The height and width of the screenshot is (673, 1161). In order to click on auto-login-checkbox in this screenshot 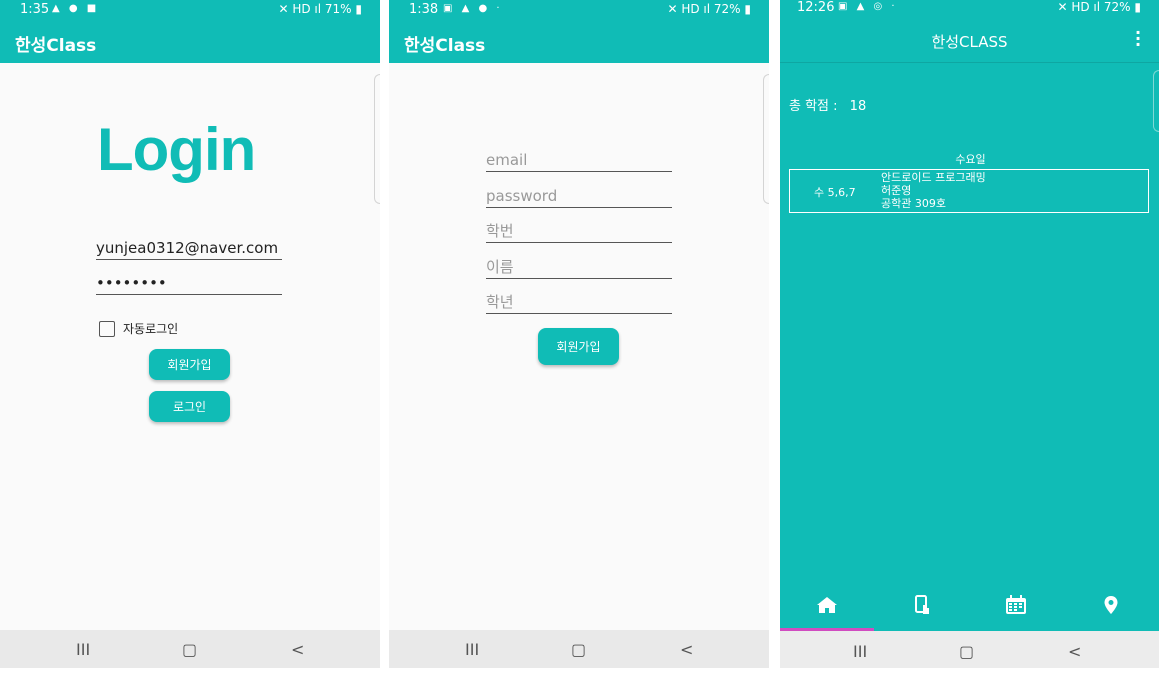, I will do `click(107, 328)`.